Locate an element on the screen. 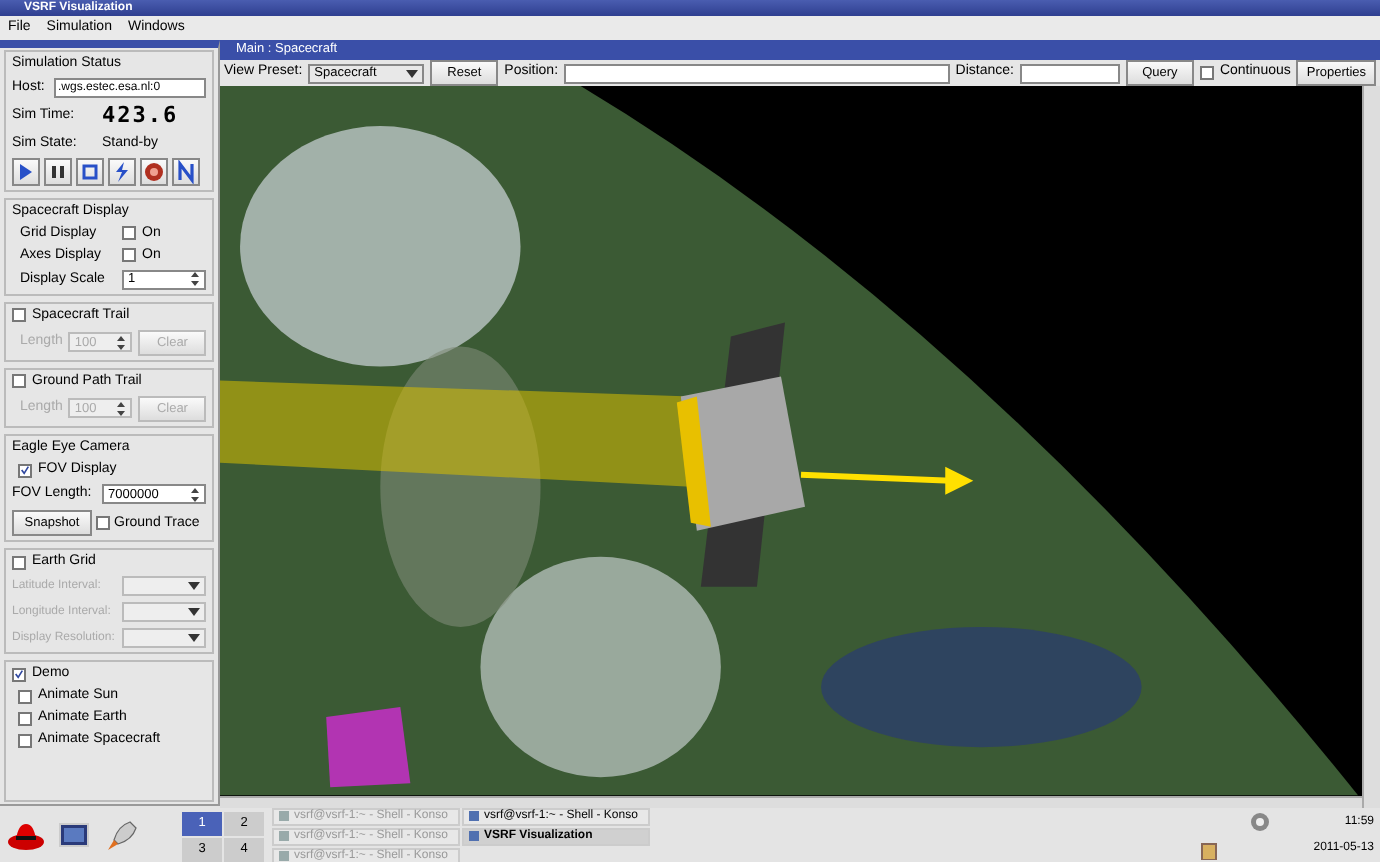 The image size is (1380, 862). play-button is located at coordinates (26, 171).